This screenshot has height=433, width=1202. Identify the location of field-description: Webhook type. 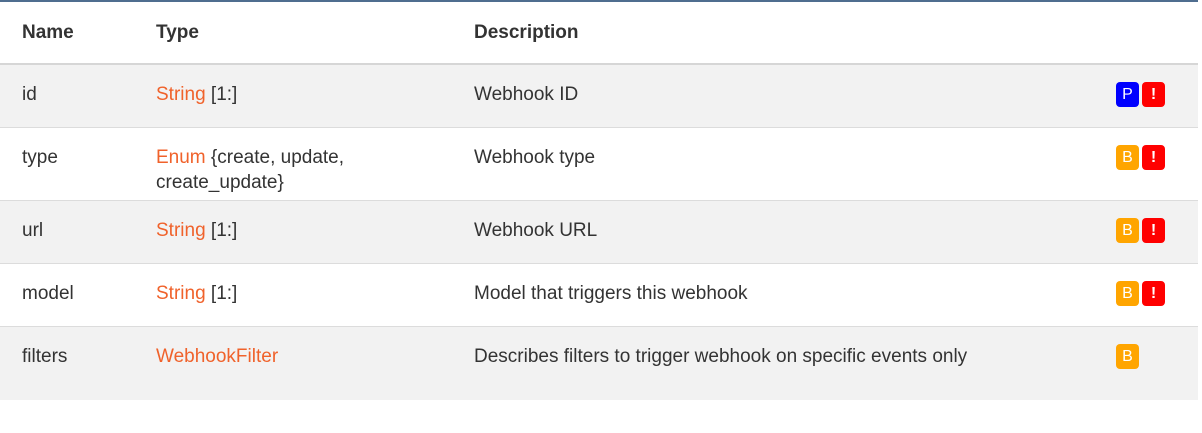
(786, 164).